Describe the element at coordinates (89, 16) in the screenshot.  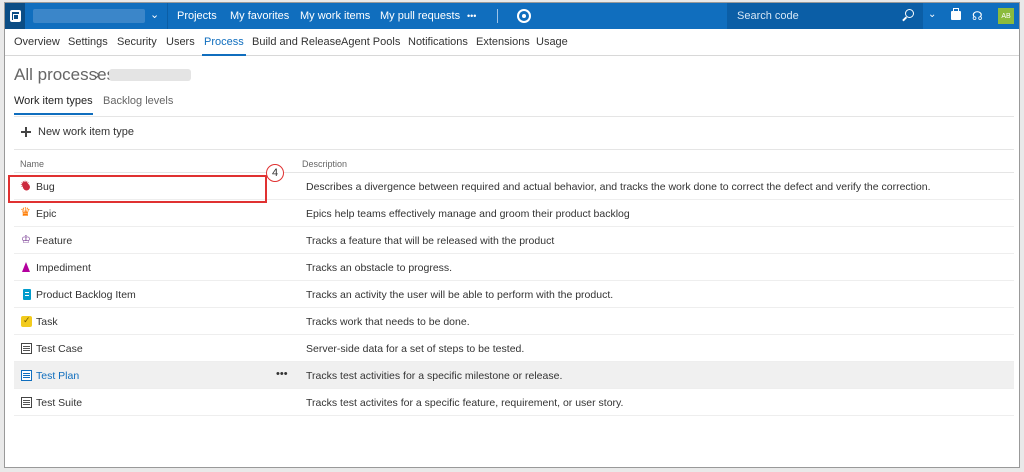
I see `account-name` at that location.